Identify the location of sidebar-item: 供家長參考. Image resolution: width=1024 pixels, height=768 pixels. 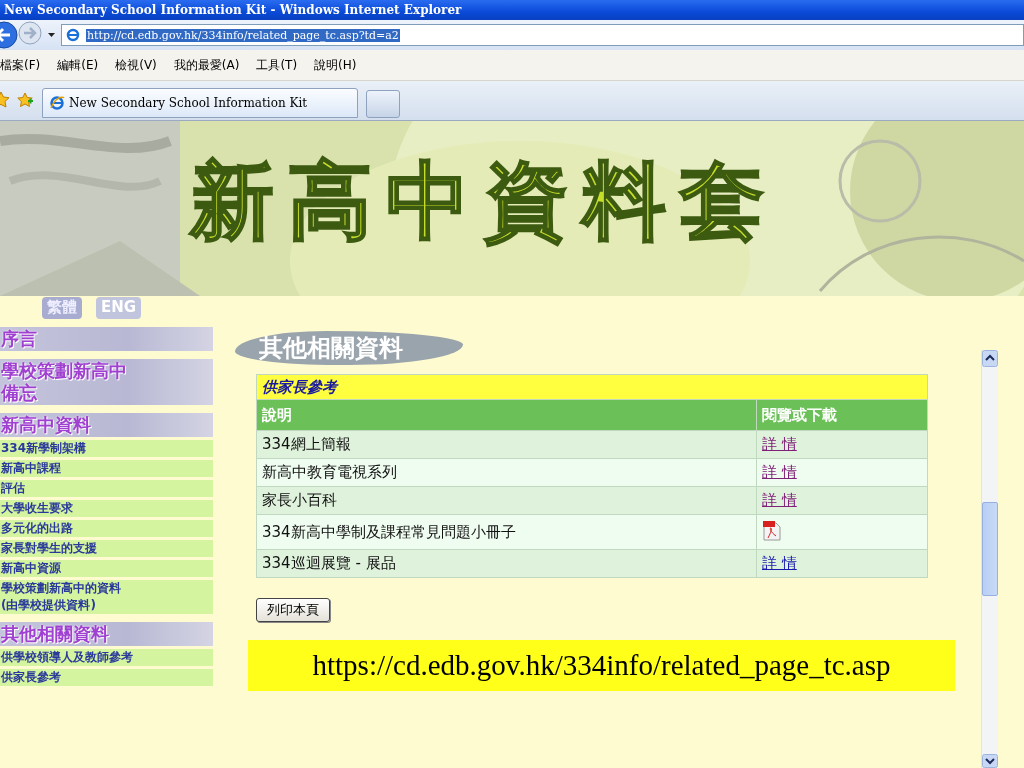
(106, 677).